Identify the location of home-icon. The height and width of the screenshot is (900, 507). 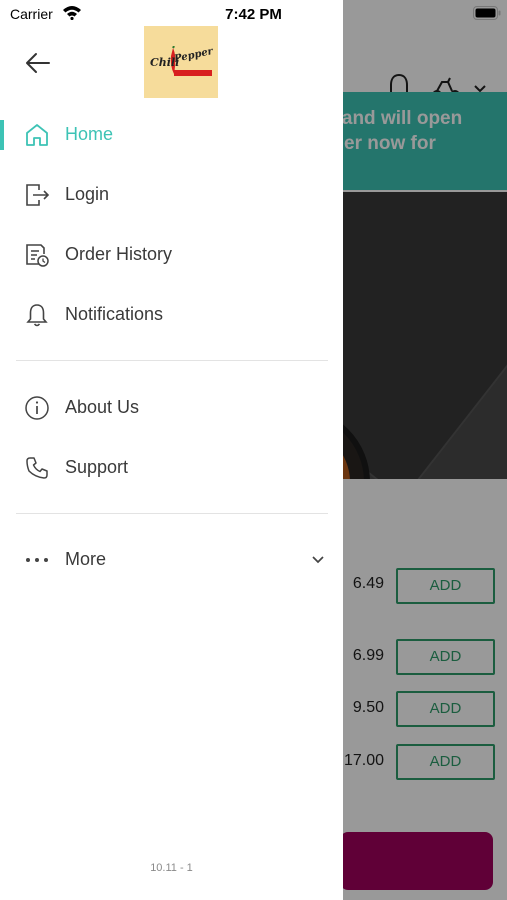
(37, 135).